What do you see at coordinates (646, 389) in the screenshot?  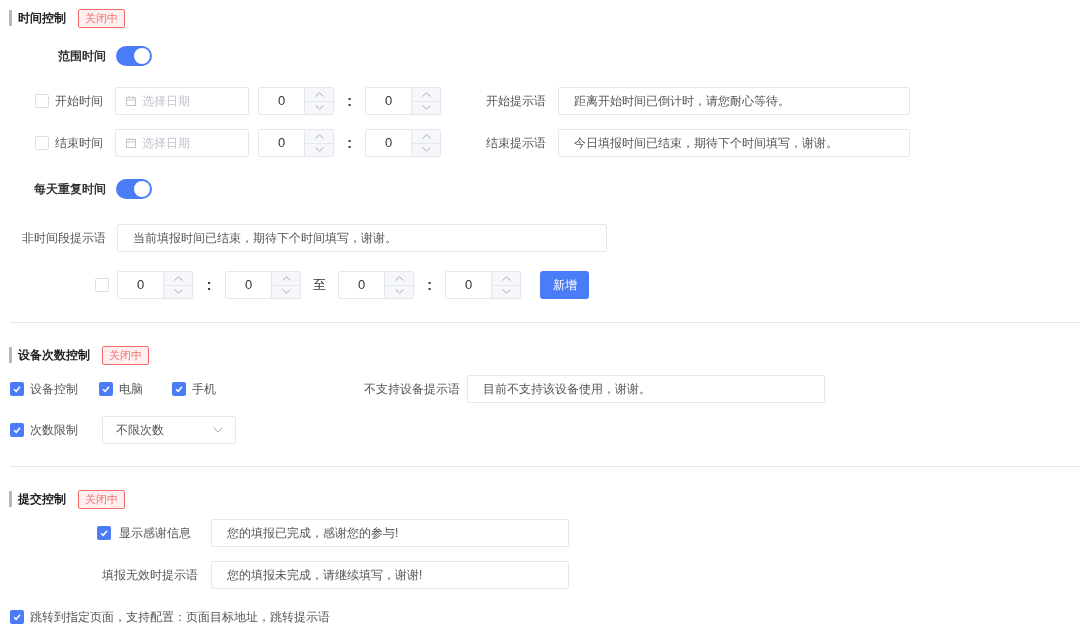 I see `text-field: 目前不支持该设备使用，谢谢。` at bounding box center [646, 389].